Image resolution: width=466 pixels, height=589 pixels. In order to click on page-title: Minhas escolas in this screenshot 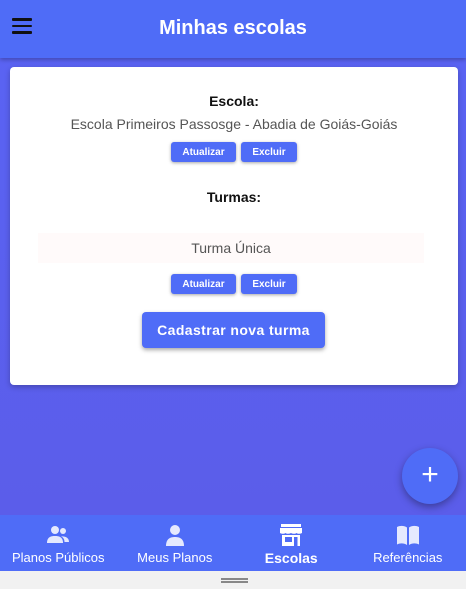, I will do `click(233, 28)`.